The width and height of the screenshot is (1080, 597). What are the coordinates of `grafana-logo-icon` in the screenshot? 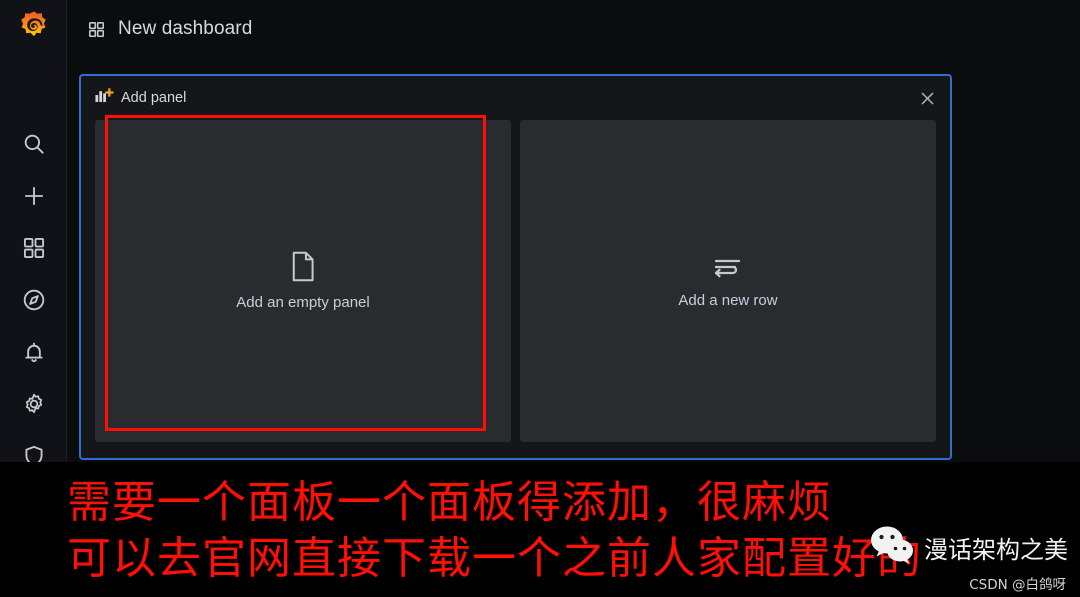 It's located at (34, 30).